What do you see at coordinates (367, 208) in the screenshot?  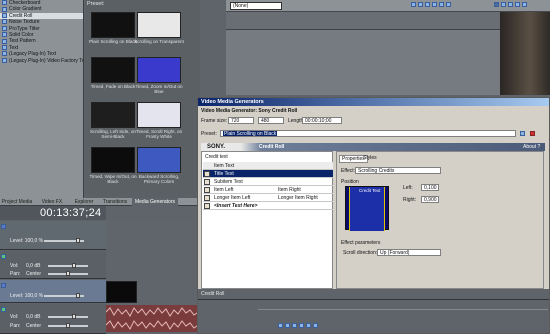 I see `position-preview: Credit Text` at bounding box center [367, 208].